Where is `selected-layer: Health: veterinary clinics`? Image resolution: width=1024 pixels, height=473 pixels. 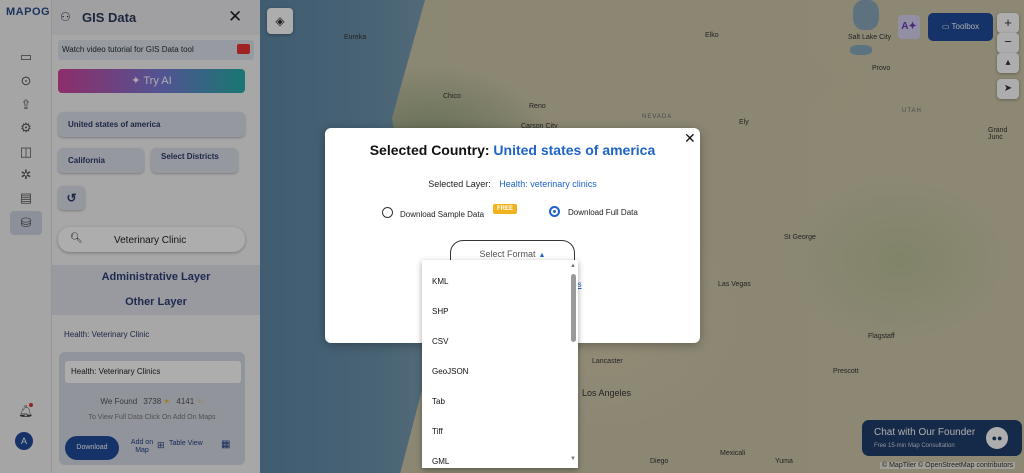 selected-layer: Health: veterinary clinics is located at coordinates (548, 184).